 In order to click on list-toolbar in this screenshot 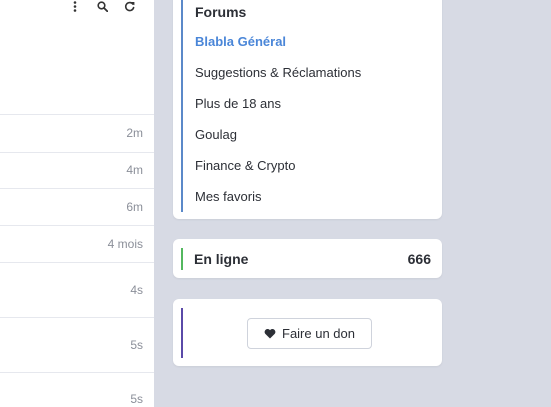, I will do `click(77, 7)`.